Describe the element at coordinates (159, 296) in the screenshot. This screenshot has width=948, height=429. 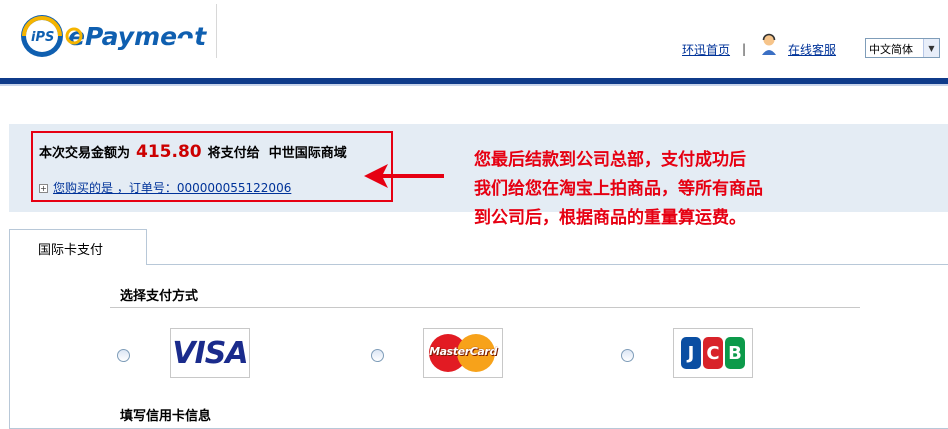
I see `select-method-title: 选择支付方式` at that location.